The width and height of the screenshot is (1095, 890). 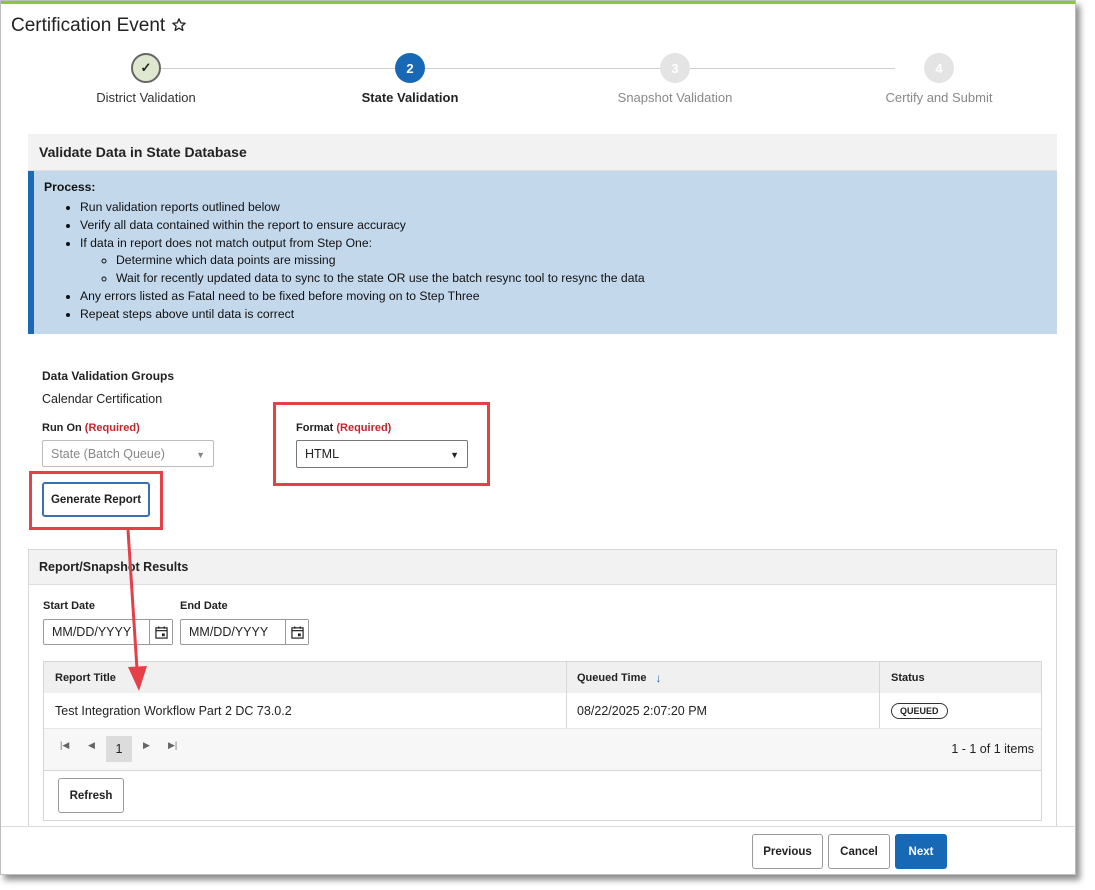 I want to click on next-button: Next, so click(x=921, y=851).